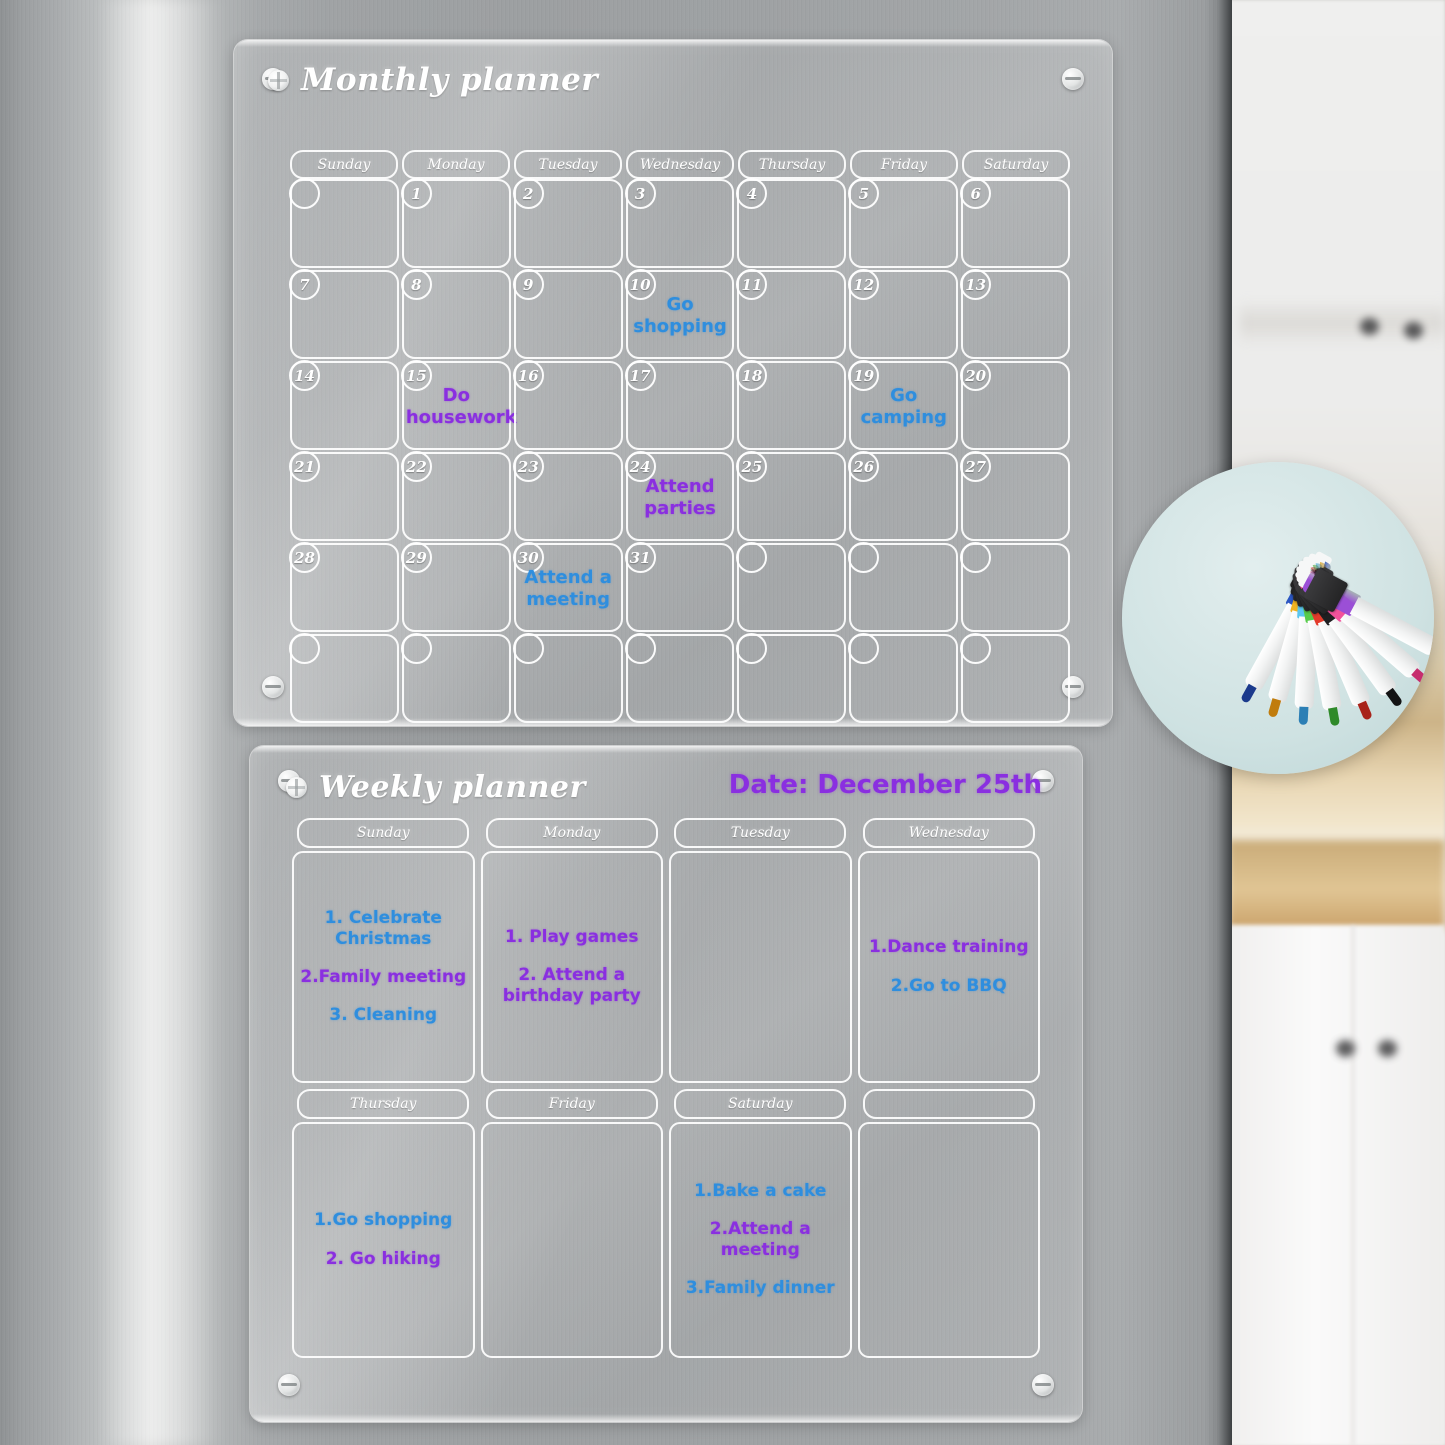 The height and width of the screenshot is (1445, 1445). Describe the element at coordinates (948, 1104) in the screenshot. I see `weekly-day-header` at that location.